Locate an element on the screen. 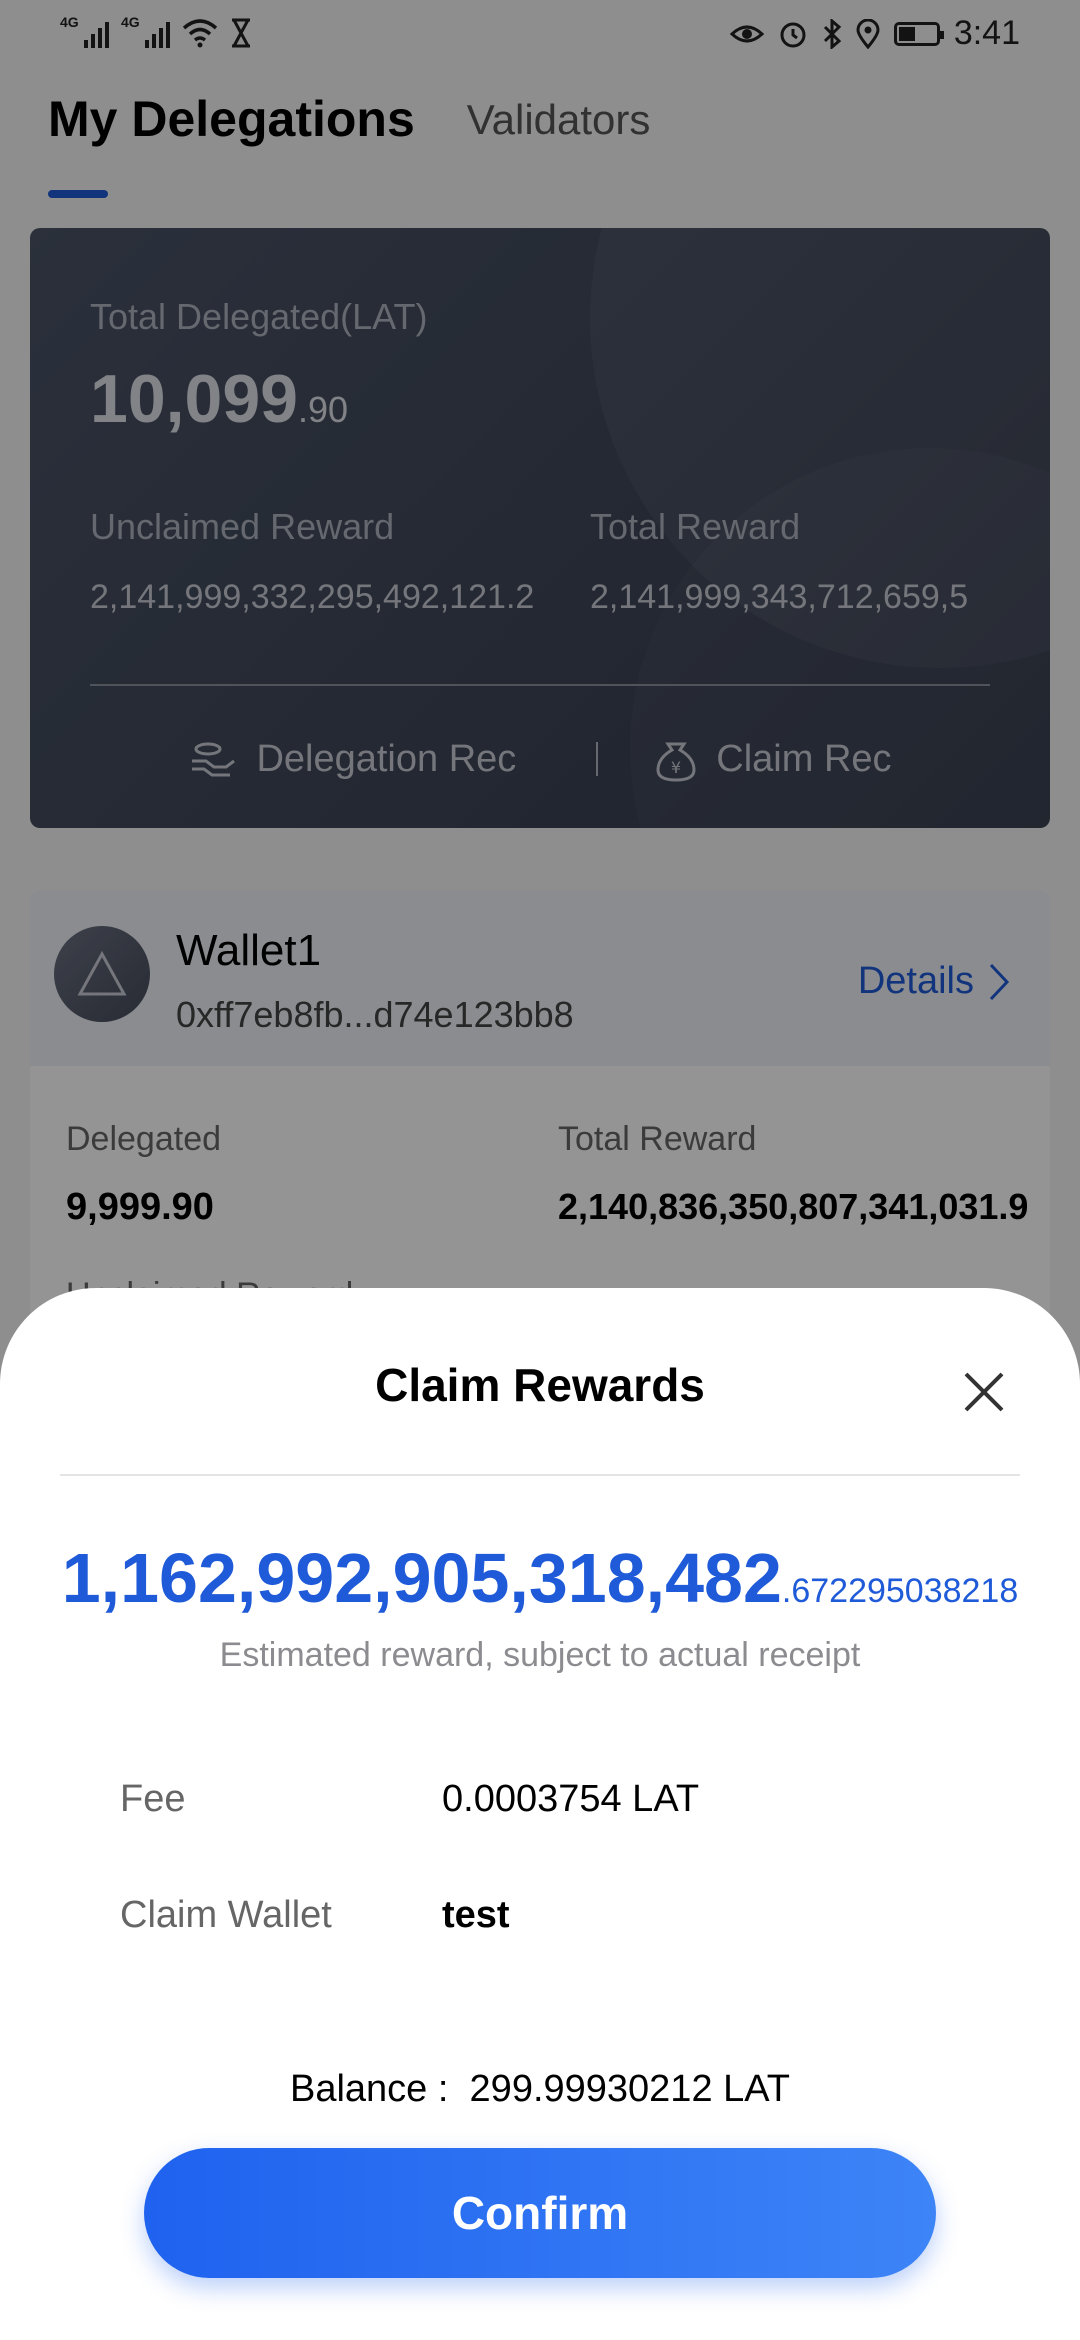 The height and width of the screenshot is (2340, 1080). balance-label: Balance : is located at coordinates (369, 2089).